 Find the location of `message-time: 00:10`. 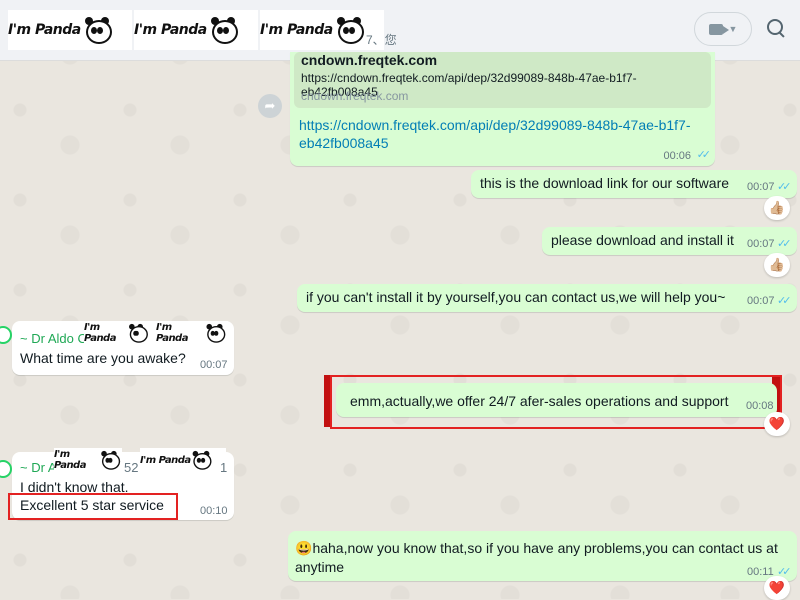

message-time: 00:10 is located at coordinates (214, 511).